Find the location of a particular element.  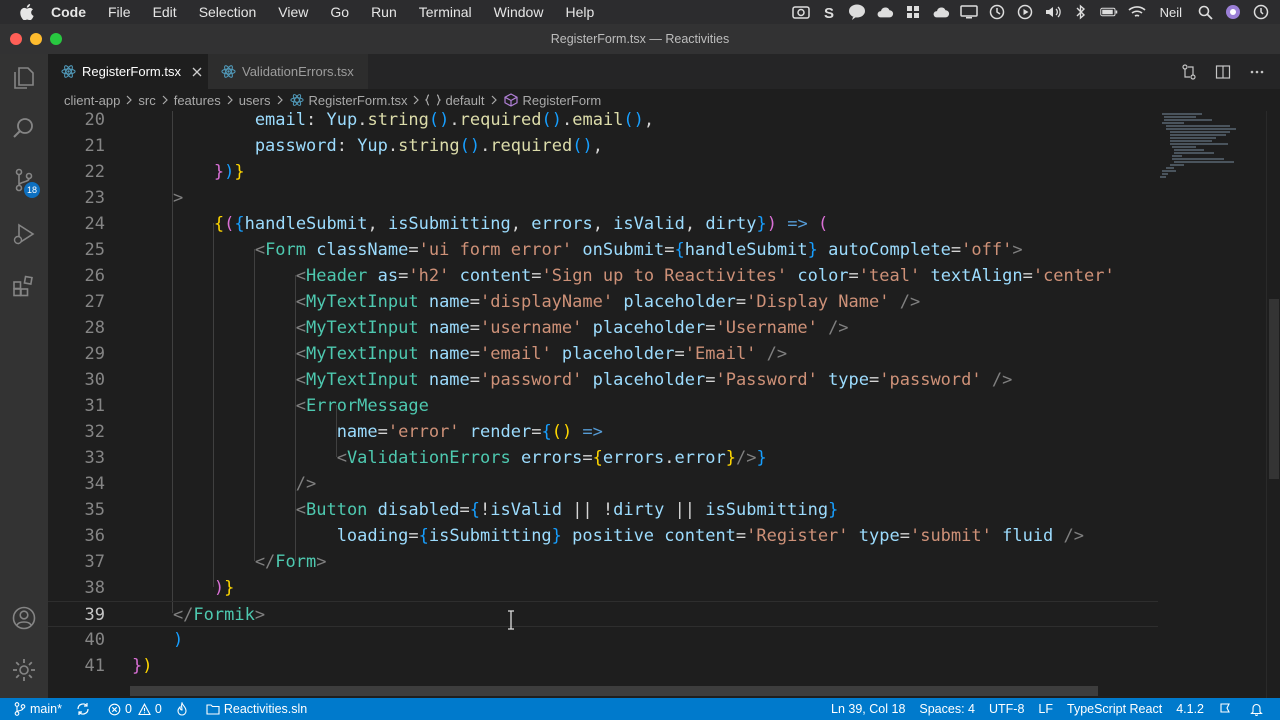

sync-button is located at coordinates (85, 709).